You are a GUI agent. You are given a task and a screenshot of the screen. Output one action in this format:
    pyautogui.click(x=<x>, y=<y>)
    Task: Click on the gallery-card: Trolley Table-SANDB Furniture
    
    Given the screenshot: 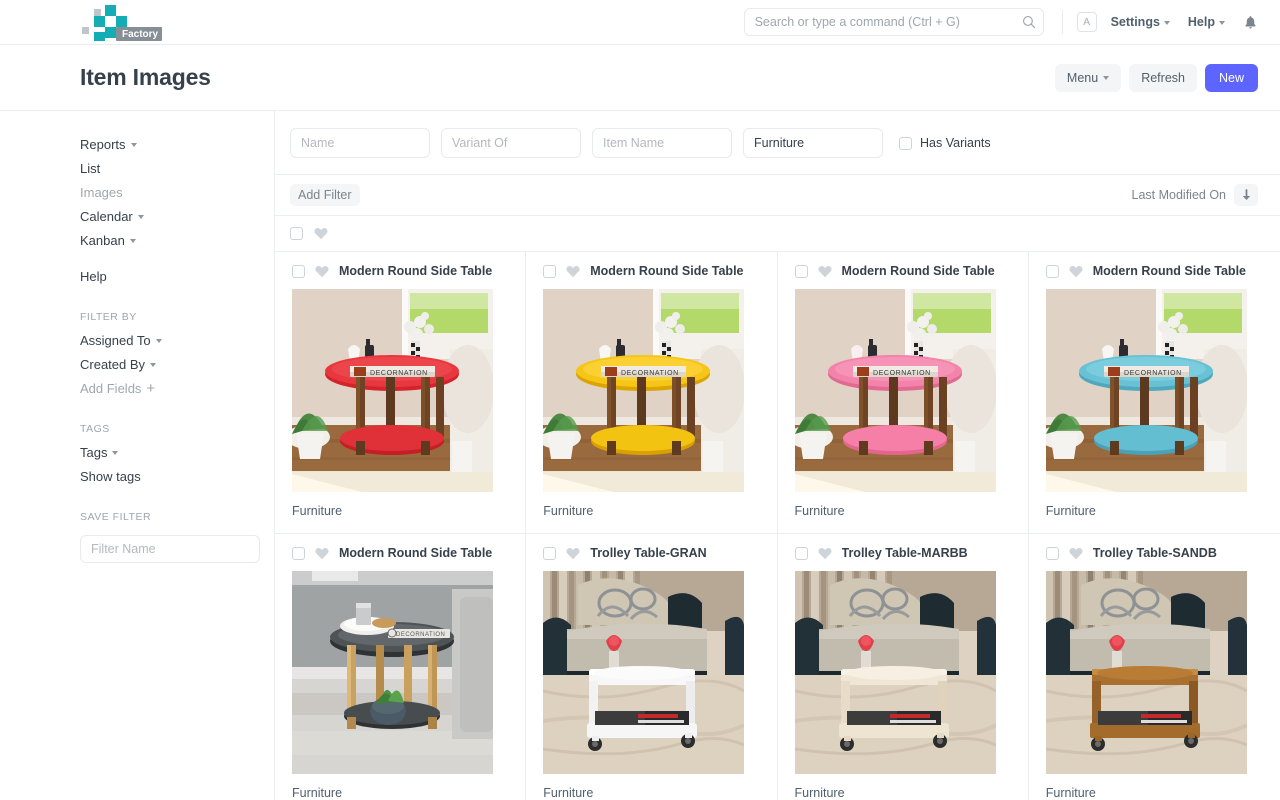 What is the action you would take?
    pyautogui.click(x=1154, y=667)
    